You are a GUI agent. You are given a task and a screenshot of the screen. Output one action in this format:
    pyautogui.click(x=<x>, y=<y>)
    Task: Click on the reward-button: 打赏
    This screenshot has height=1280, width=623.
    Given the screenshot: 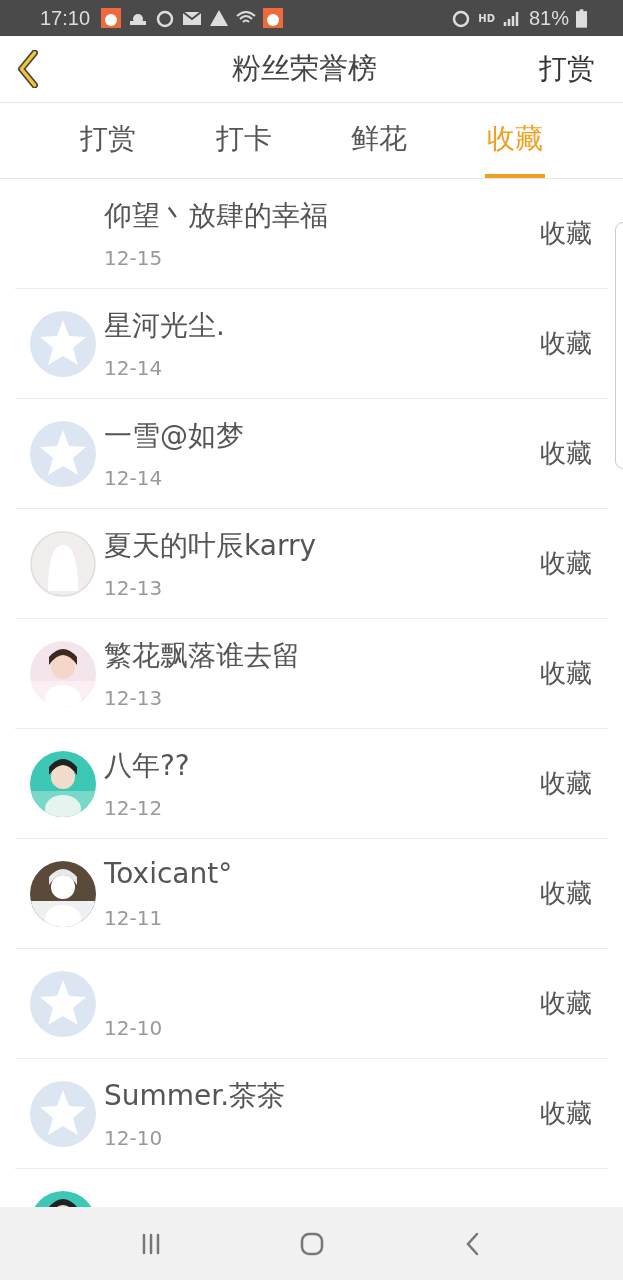 What is the action you would take?
    pyautogui.click(x=567, y=69)
    